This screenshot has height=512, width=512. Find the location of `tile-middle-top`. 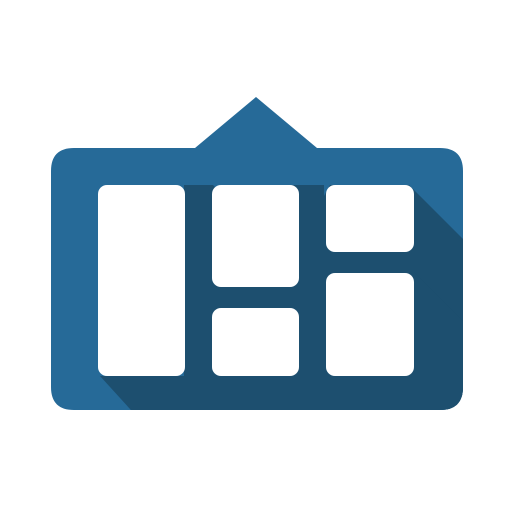

tile-middle-top is located at coordinates (255, 236).